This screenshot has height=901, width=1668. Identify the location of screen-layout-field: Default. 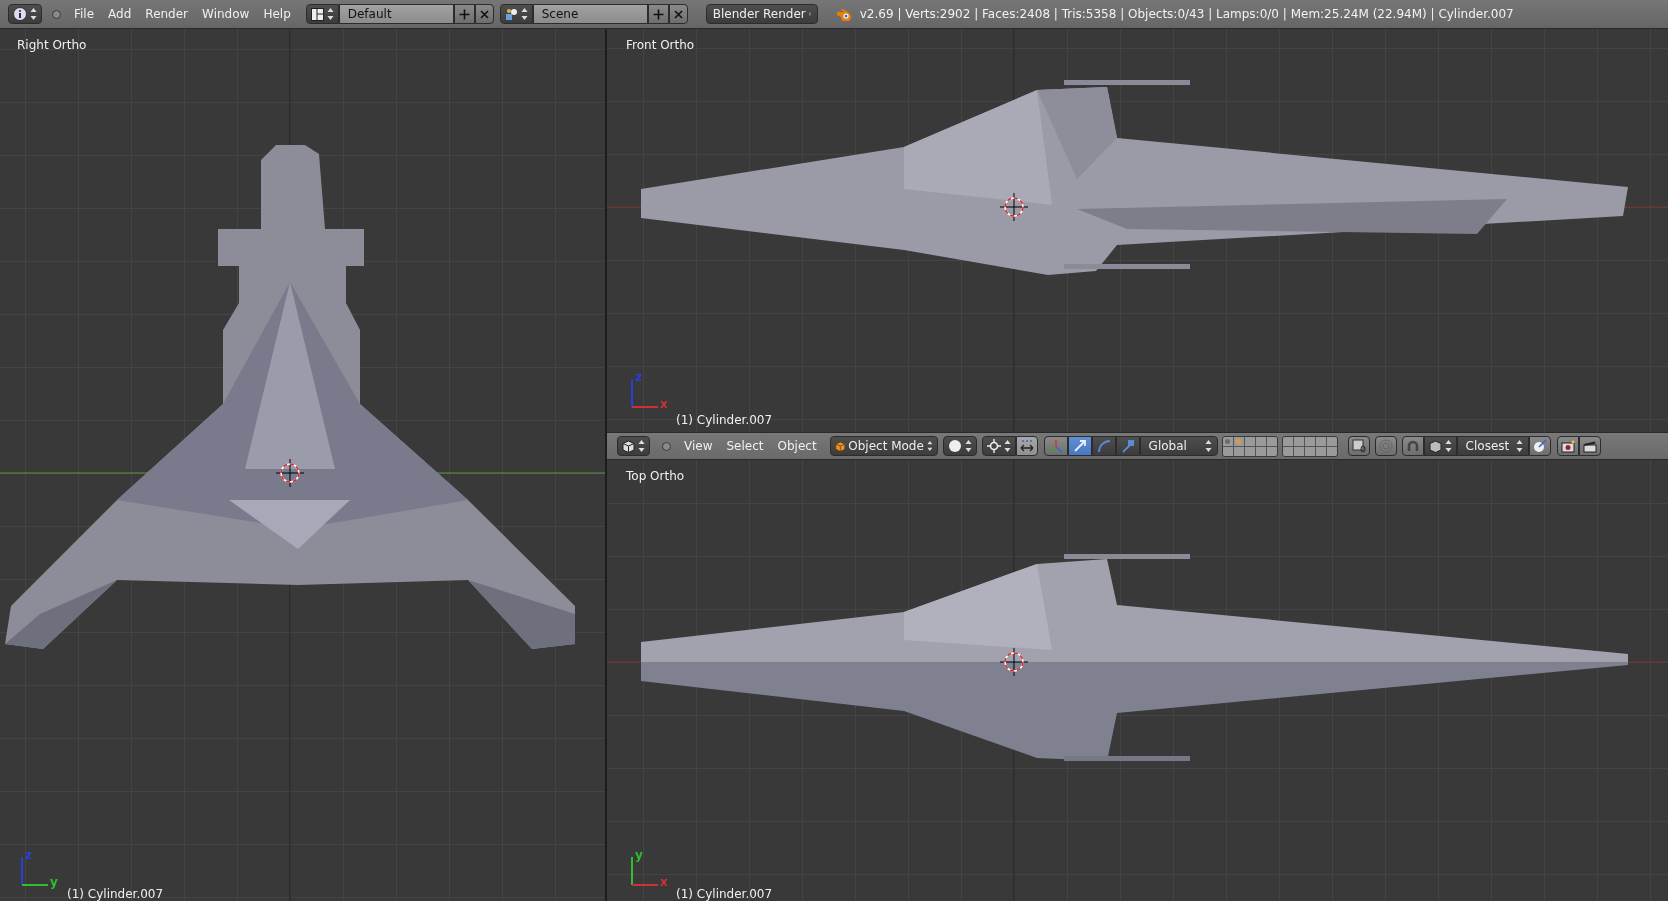
(396, 14).